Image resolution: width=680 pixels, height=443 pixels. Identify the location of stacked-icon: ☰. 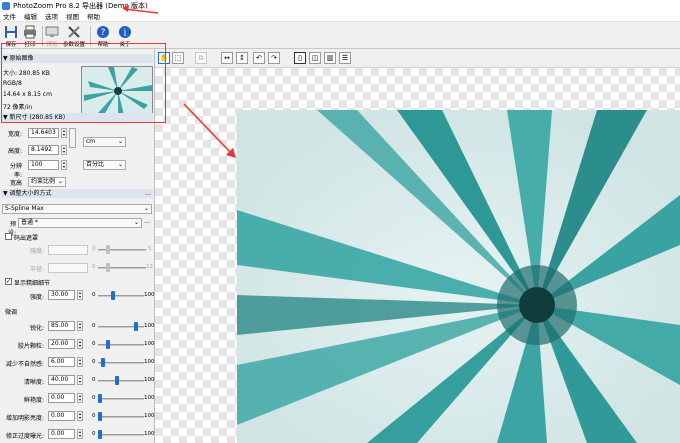
(345, 58).